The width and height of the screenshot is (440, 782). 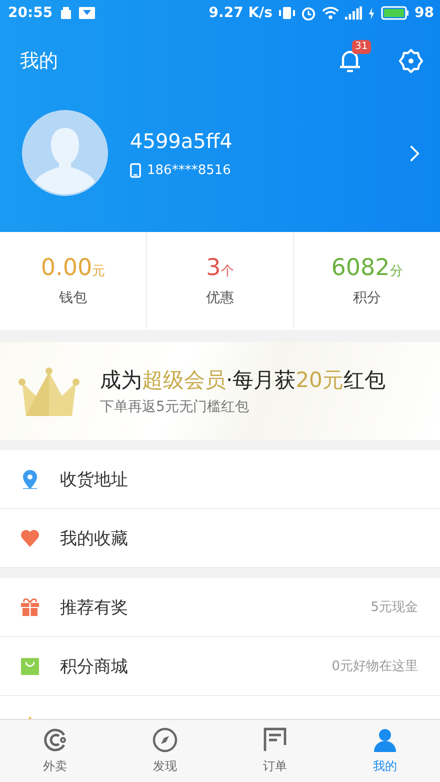 I want to click on menu-detail: 0元好物在这里, so click(x=375, y=666).